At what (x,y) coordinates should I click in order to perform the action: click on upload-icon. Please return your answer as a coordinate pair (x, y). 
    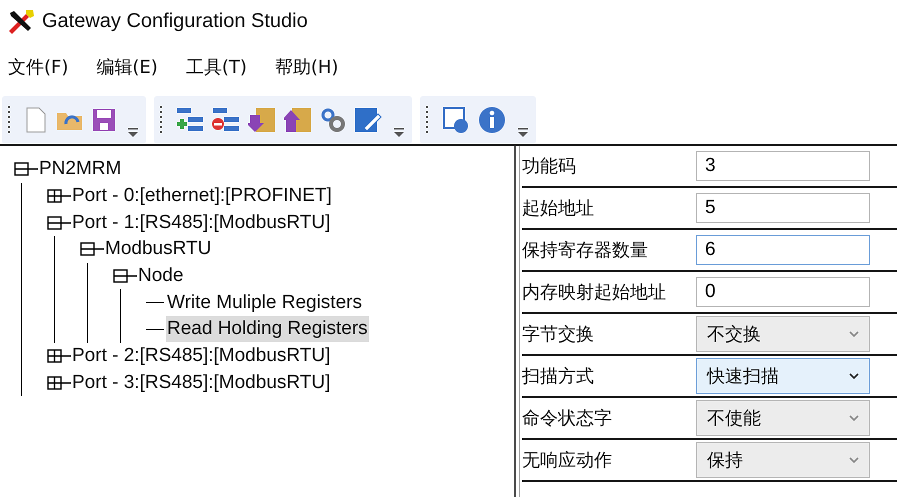
    Looking at the image, I should click on (298, 120).